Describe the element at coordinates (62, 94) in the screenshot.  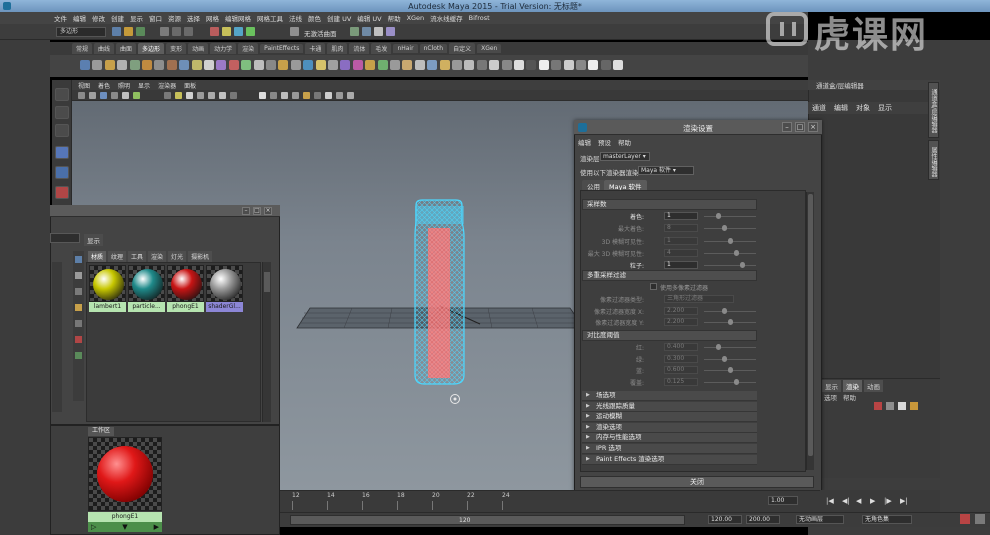
I see `select-tool-icon` at that location.